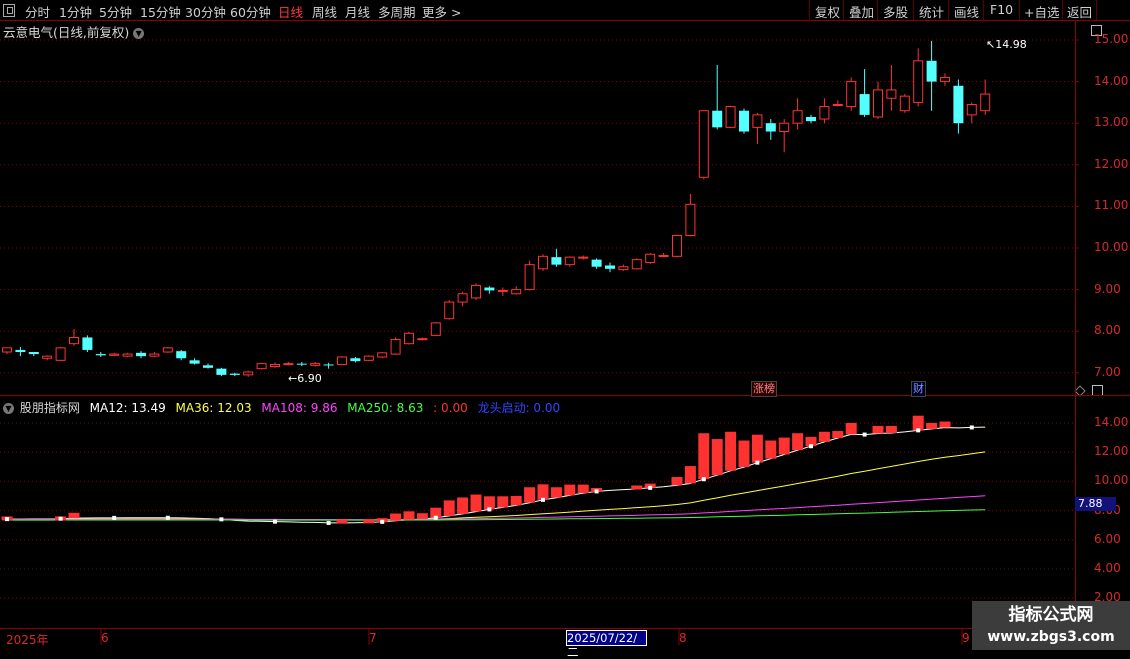 Image resolution: width=1130 pixels, height=659 pixels. I want to click on indicator-tick-label: 14.00, so click(1111, 422).